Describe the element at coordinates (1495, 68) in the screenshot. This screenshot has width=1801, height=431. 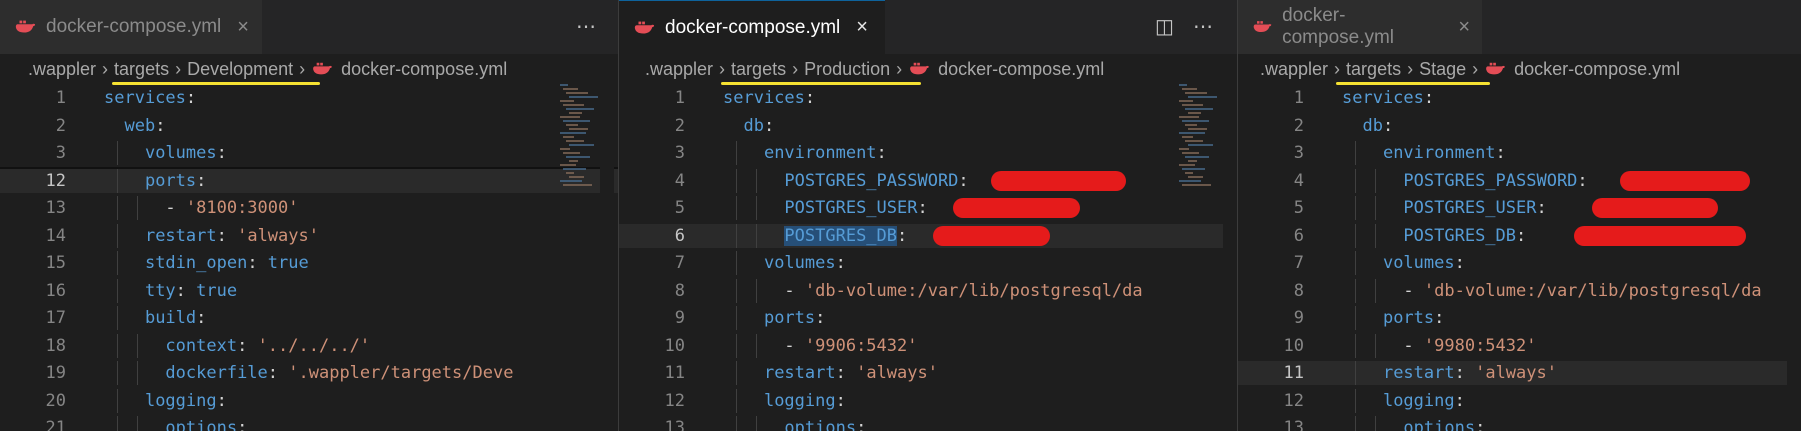
I see `docker-whale-icon` at that location.